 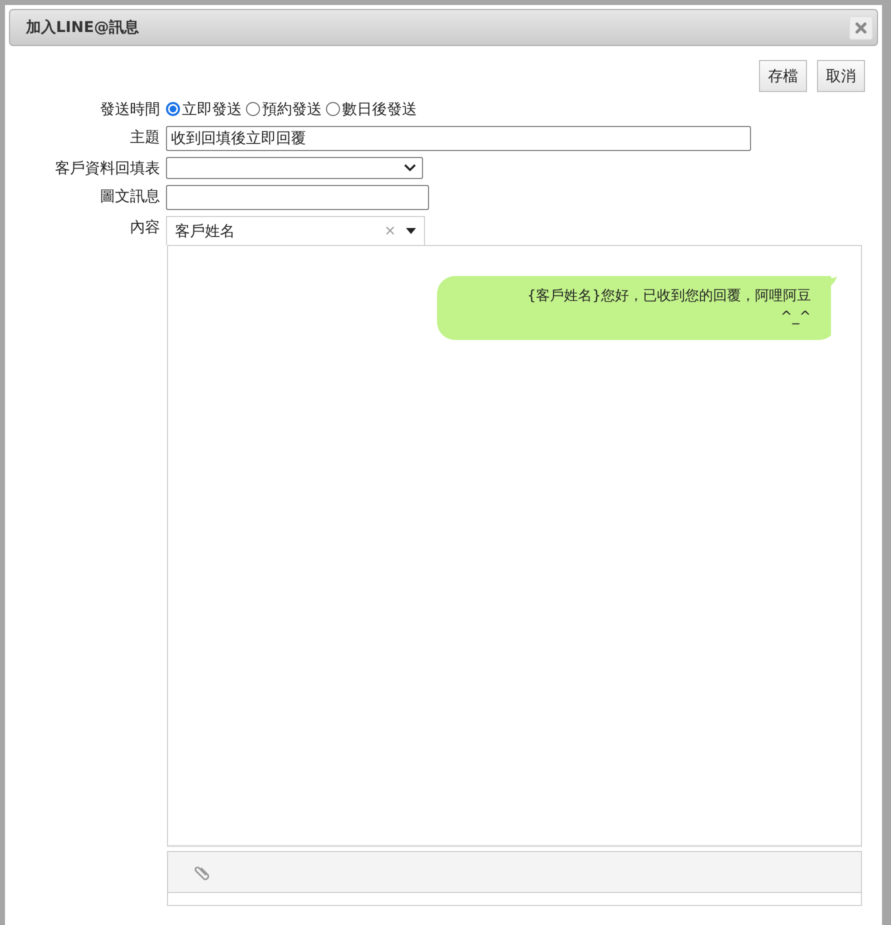 I want to click on action-button: 取消, so click(x=841, y=76).